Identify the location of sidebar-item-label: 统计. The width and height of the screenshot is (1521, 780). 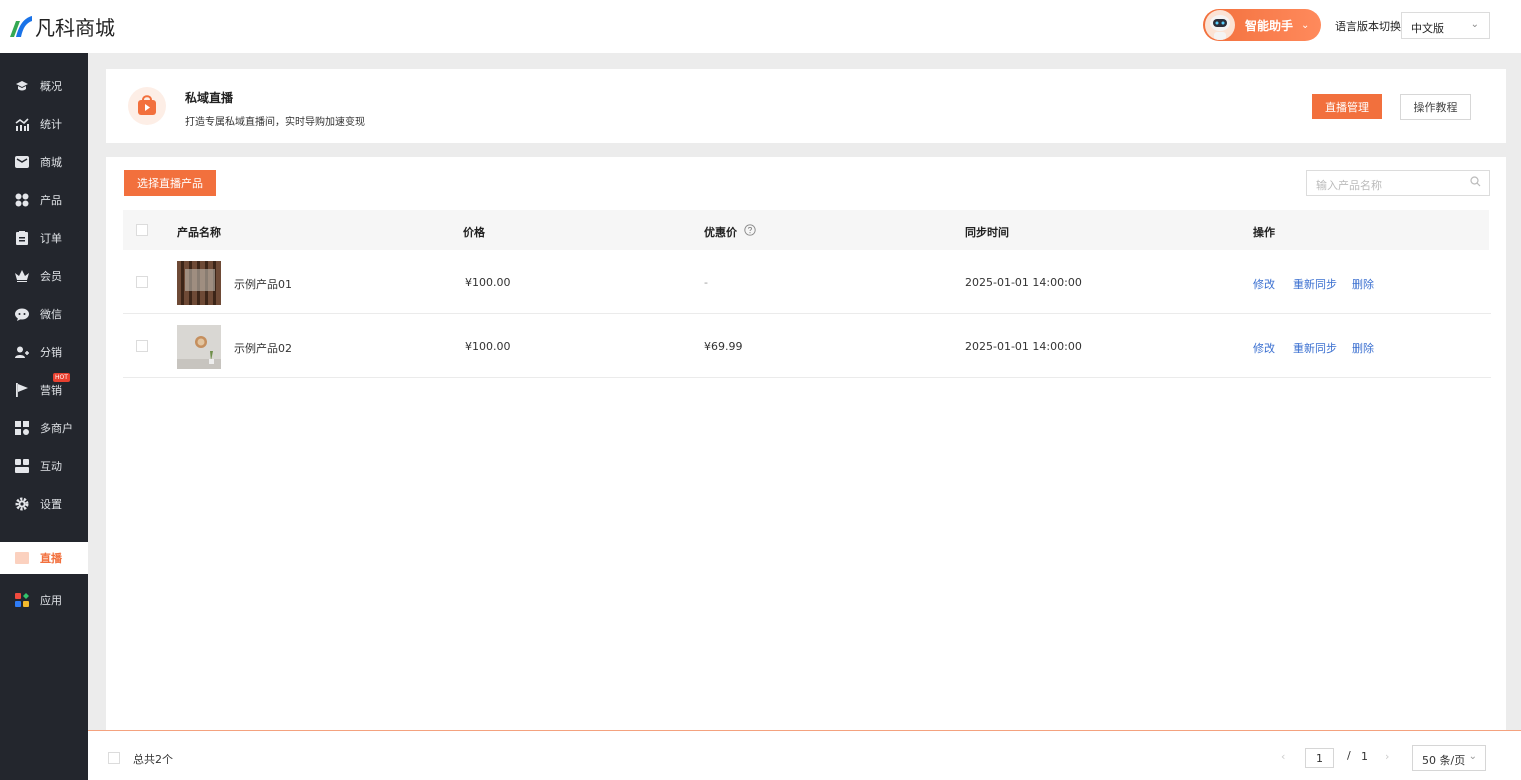
(51, 124).